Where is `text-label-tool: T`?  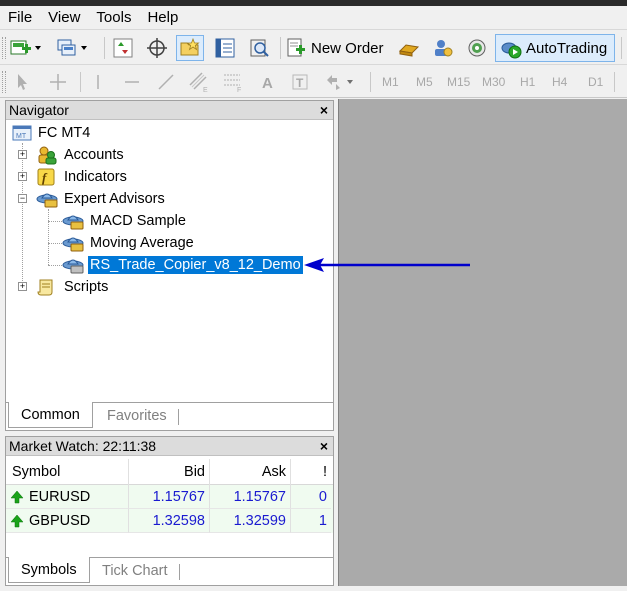
text-label-tool: T is located at coordinates (300, 82).